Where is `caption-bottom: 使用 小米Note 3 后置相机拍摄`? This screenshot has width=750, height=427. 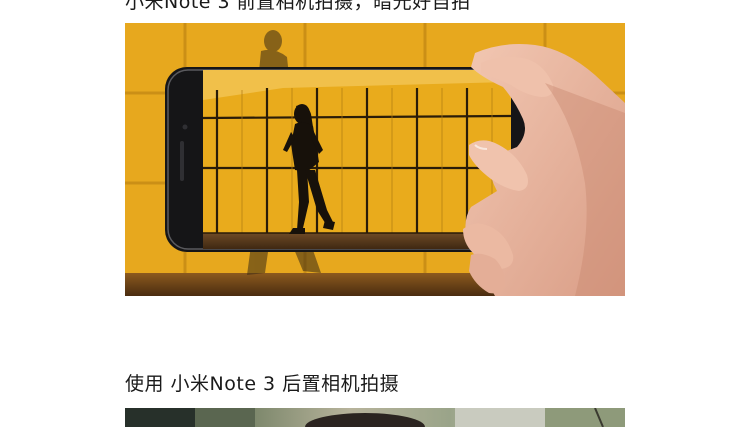 caption-bottom: 使用 小米Note 3 后置相机拍摄 is located at coordinates (262, 384).